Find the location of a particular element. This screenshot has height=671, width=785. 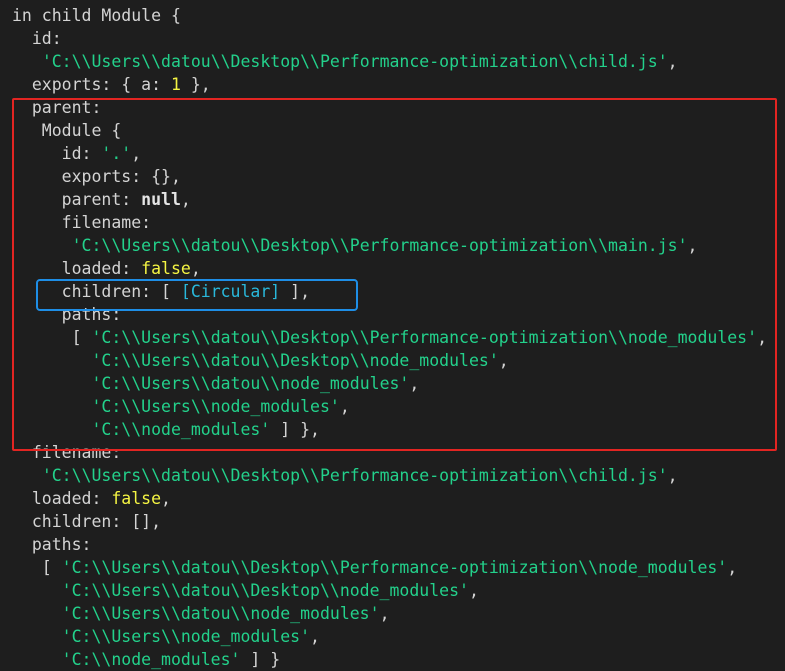

token-punc: }, is located at coordinates (195, 84).